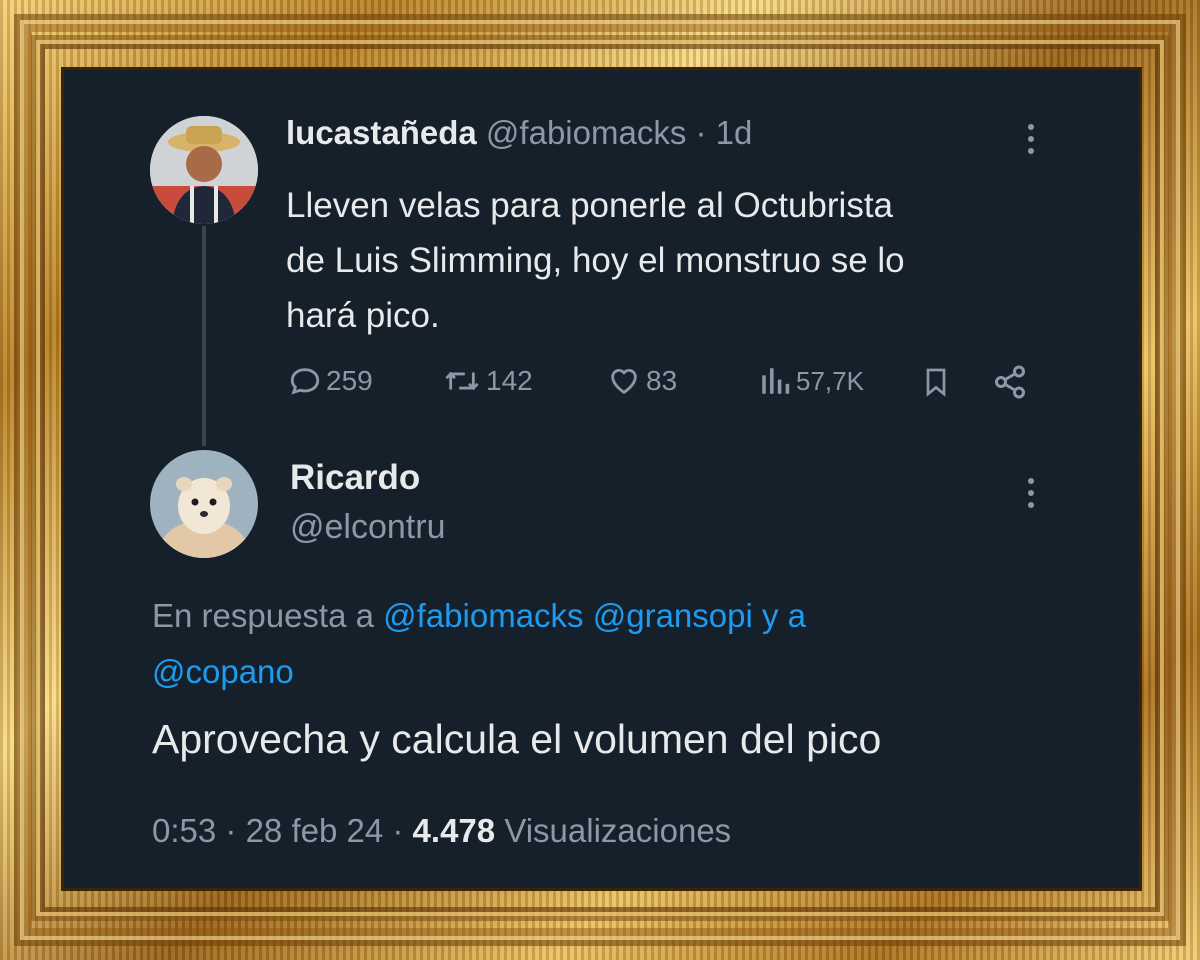 Image resolution: width=1200 pixels, height=960 pixels. I want to click on tweet-text-line: de Luis Slimming, hoy el monstruo se lo, so click(595, 260).